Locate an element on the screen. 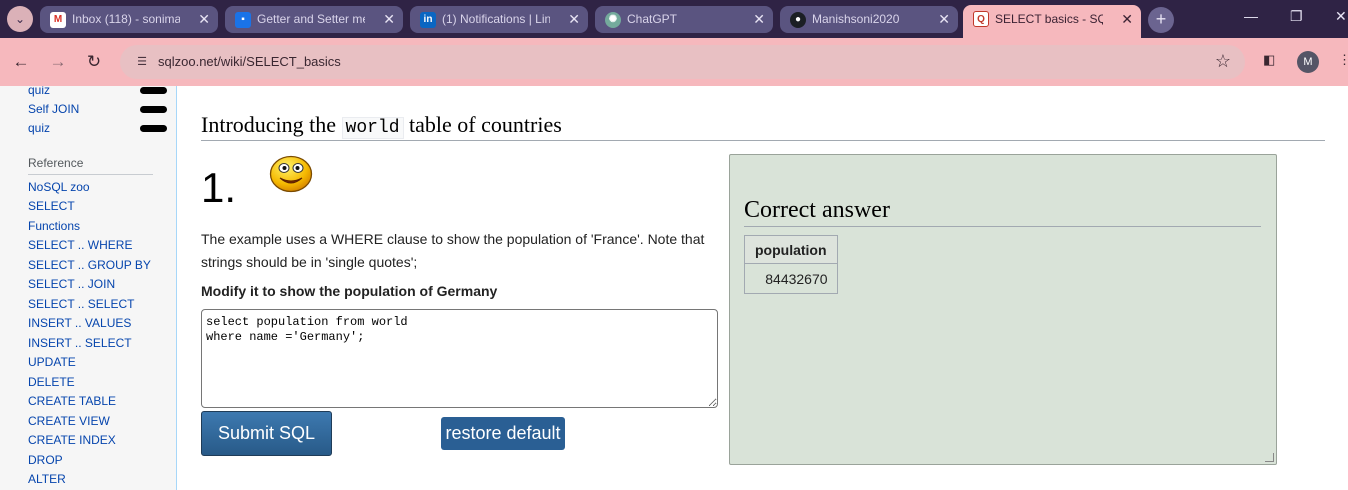 This screenshot has width=1348, height=490. tab-classroom: ▪ Getter and Setter met ✕ is located at coordinates (314, 19).